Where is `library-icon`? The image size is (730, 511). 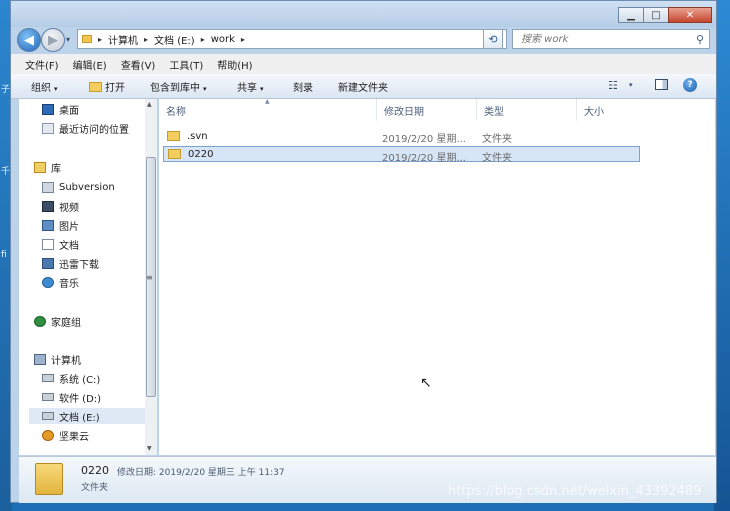 library-icon is located at coordinates (40, 167).